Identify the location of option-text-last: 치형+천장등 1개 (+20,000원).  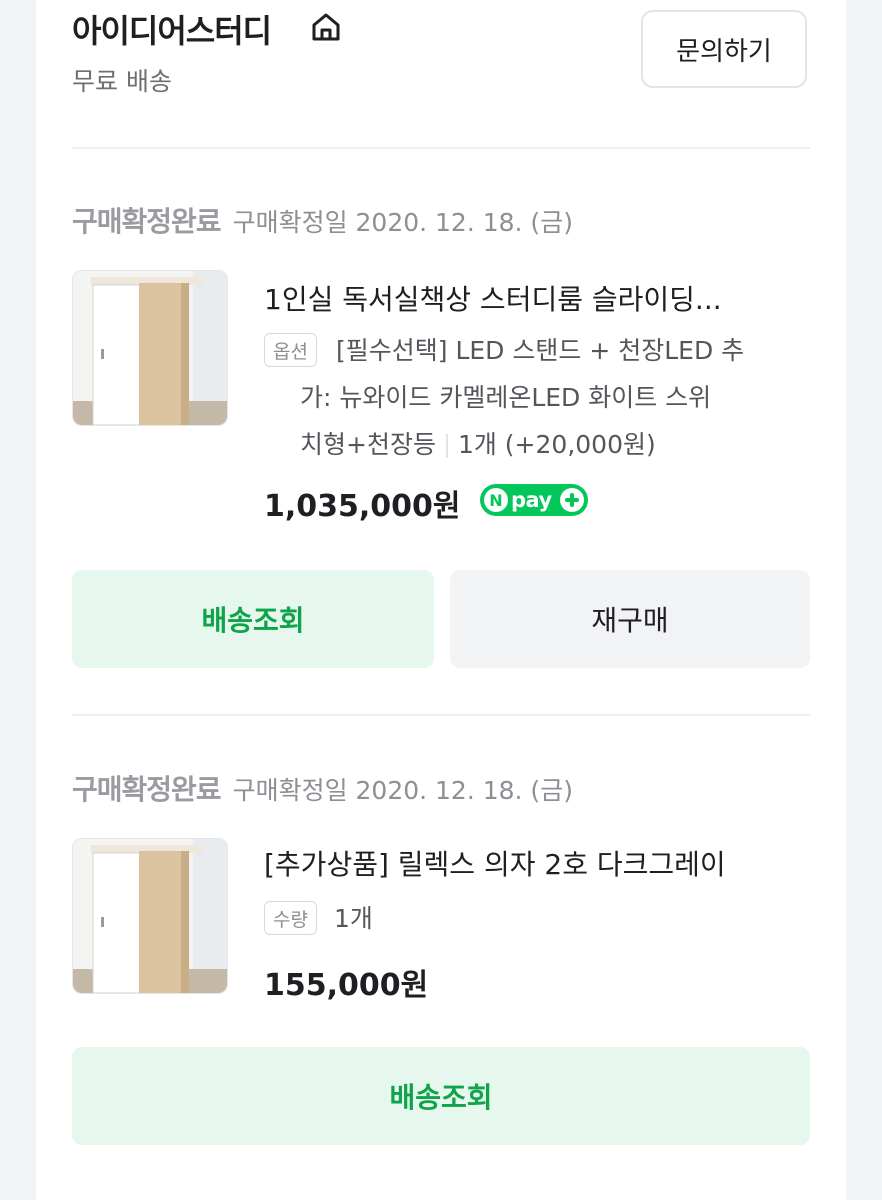
(478, 444).